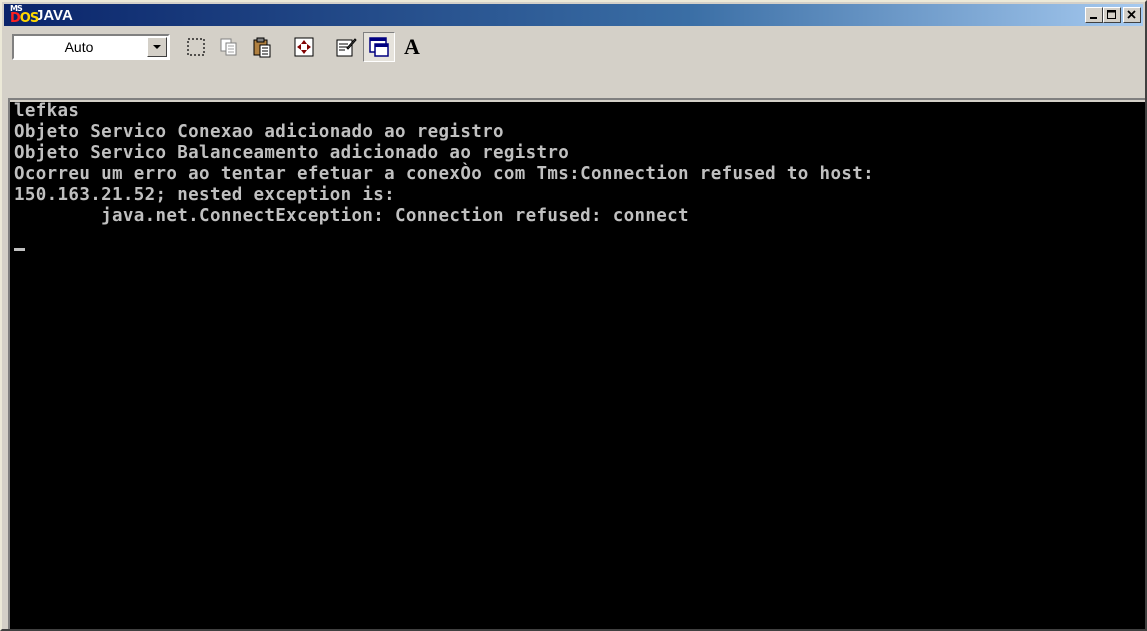 Image resolution: width=1147 pixels, height=631 pixels. I want to click on font-button: A, so click(412, 47).